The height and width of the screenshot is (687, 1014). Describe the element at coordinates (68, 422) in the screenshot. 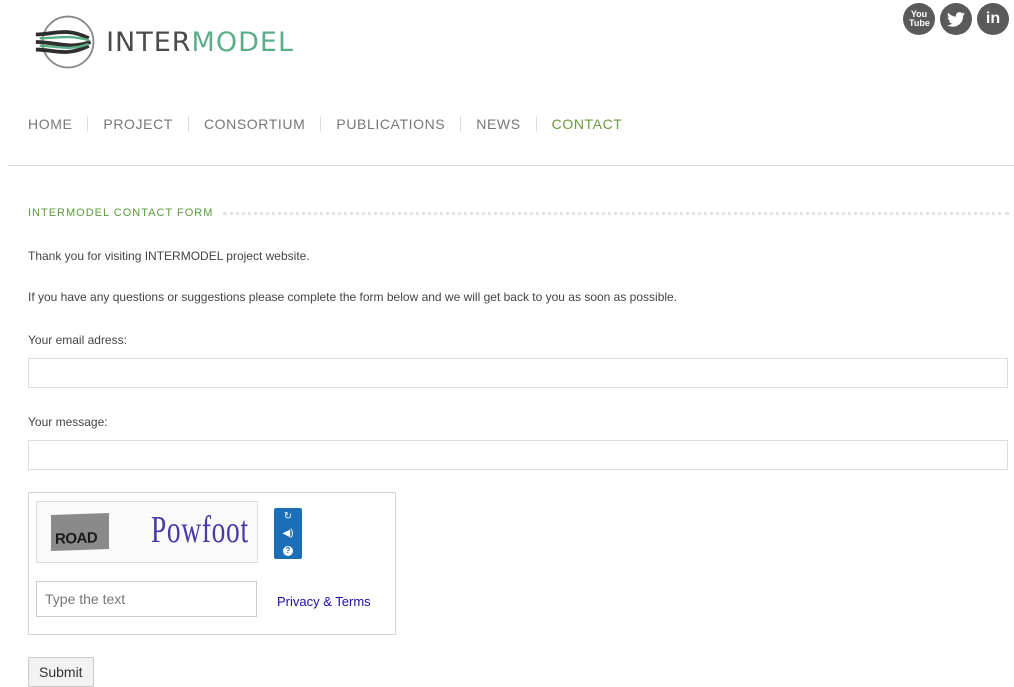

I see `message-label: Your message:` at that location.